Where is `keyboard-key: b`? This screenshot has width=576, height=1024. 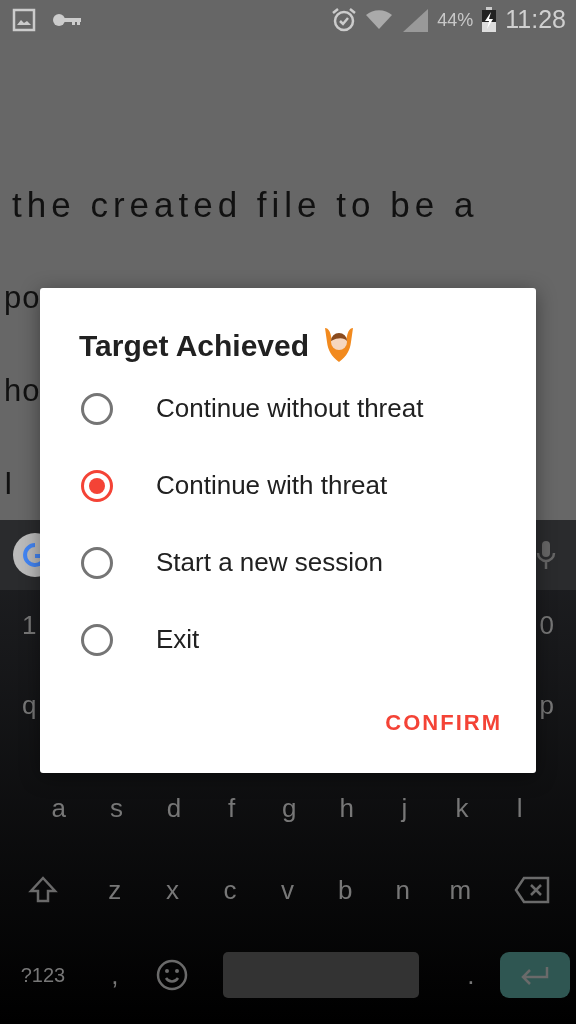 keyboard-key: b is located at coordinates (345, 890).